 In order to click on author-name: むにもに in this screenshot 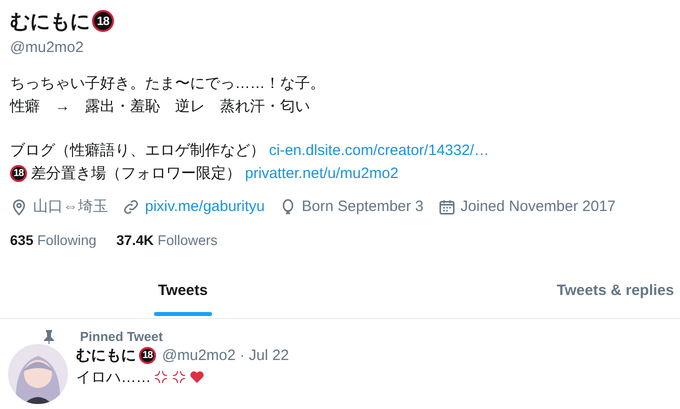, I will do `click(106, 355)`.